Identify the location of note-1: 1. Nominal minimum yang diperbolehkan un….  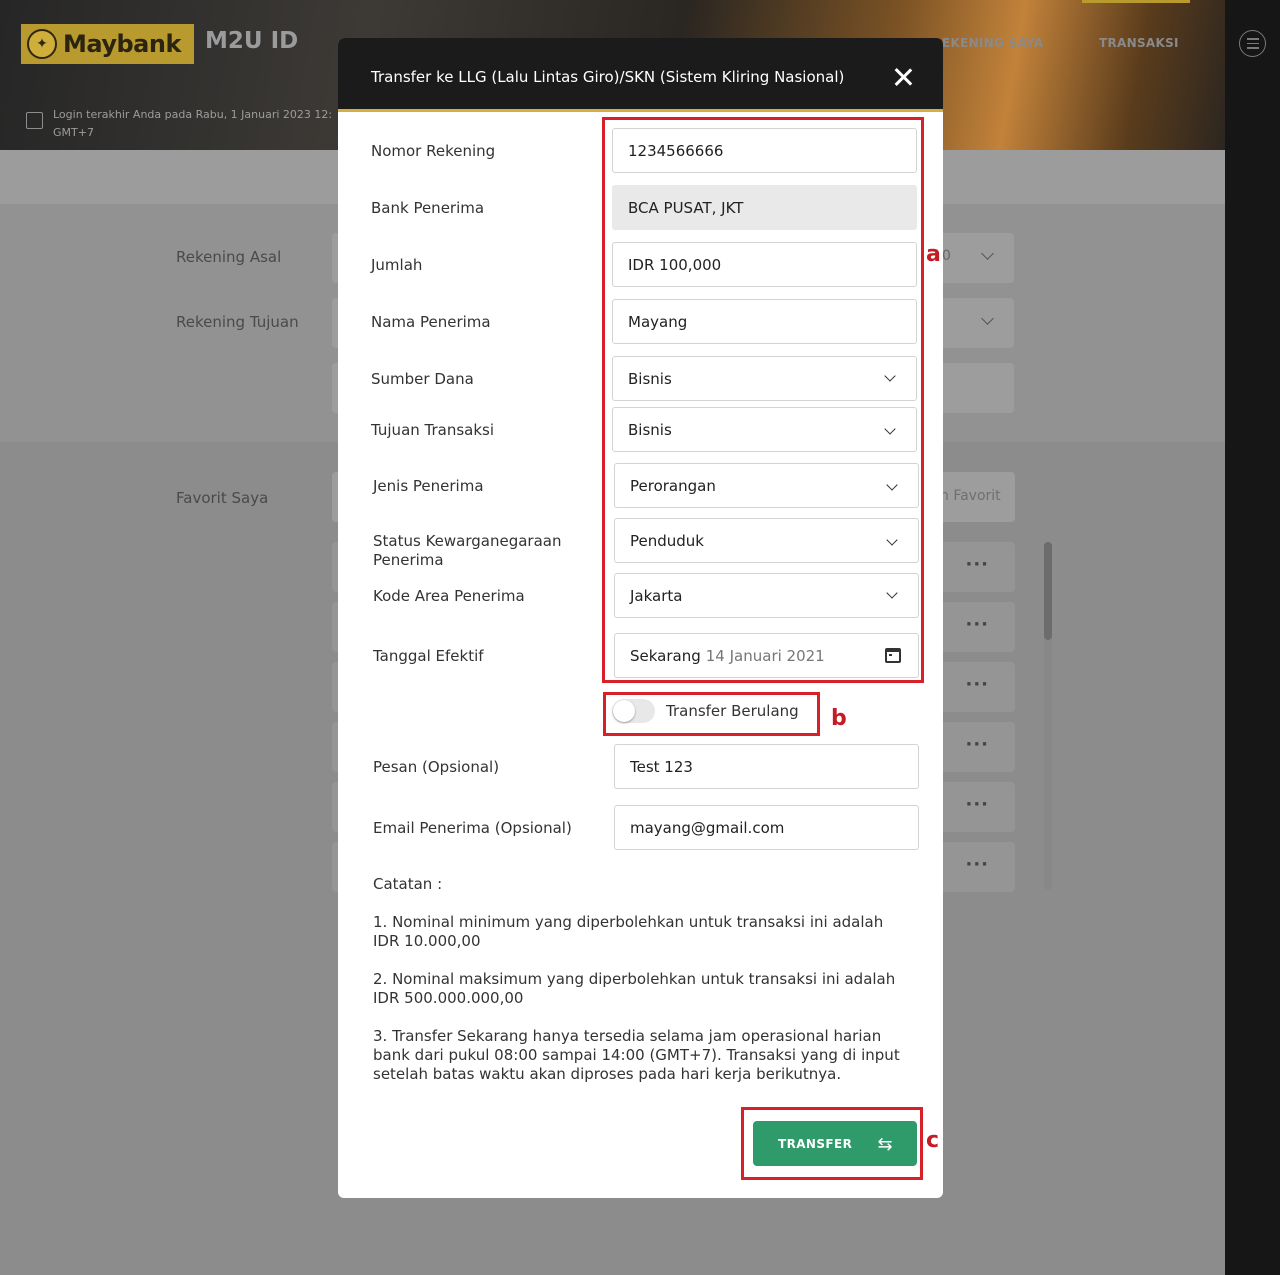
(628, 931).